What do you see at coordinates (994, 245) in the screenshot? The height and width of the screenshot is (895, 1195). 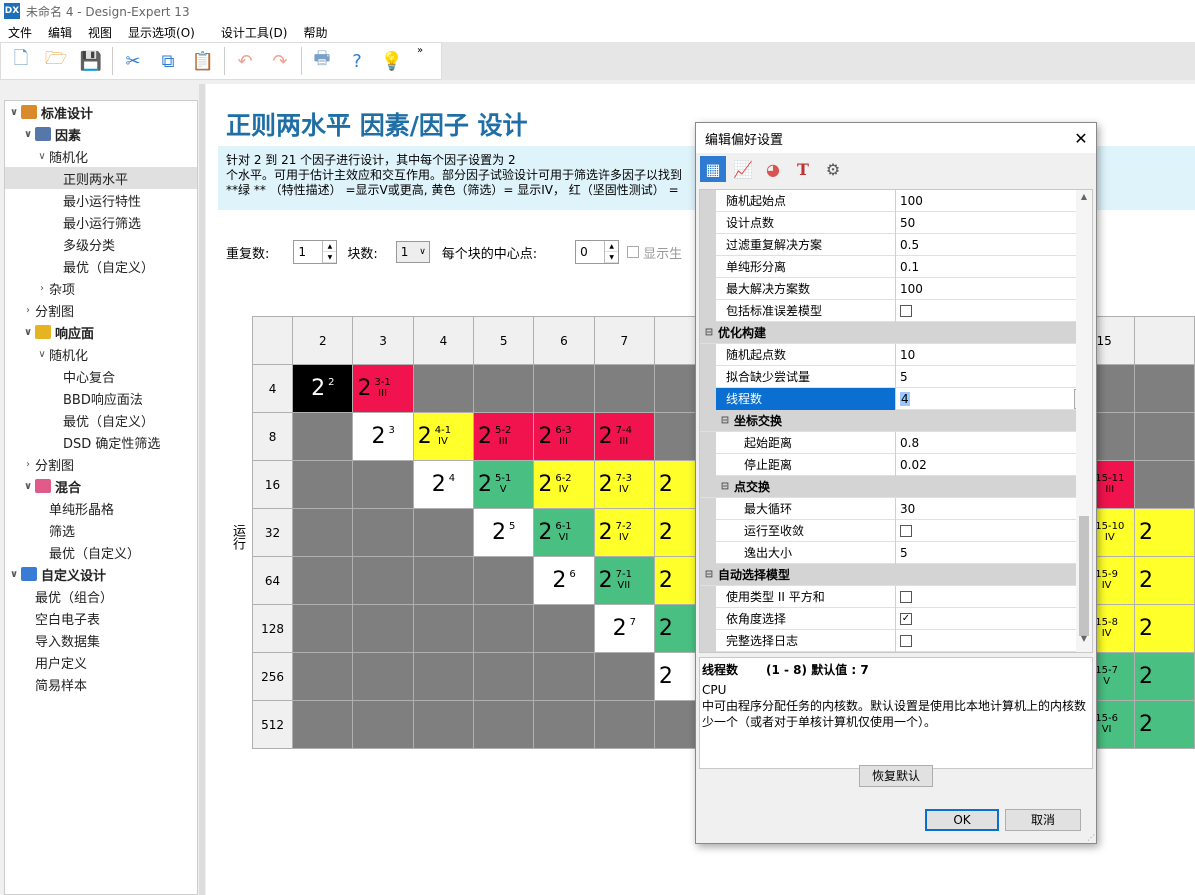 I see `property-value: 0.5` at bounding box center [994, 245].